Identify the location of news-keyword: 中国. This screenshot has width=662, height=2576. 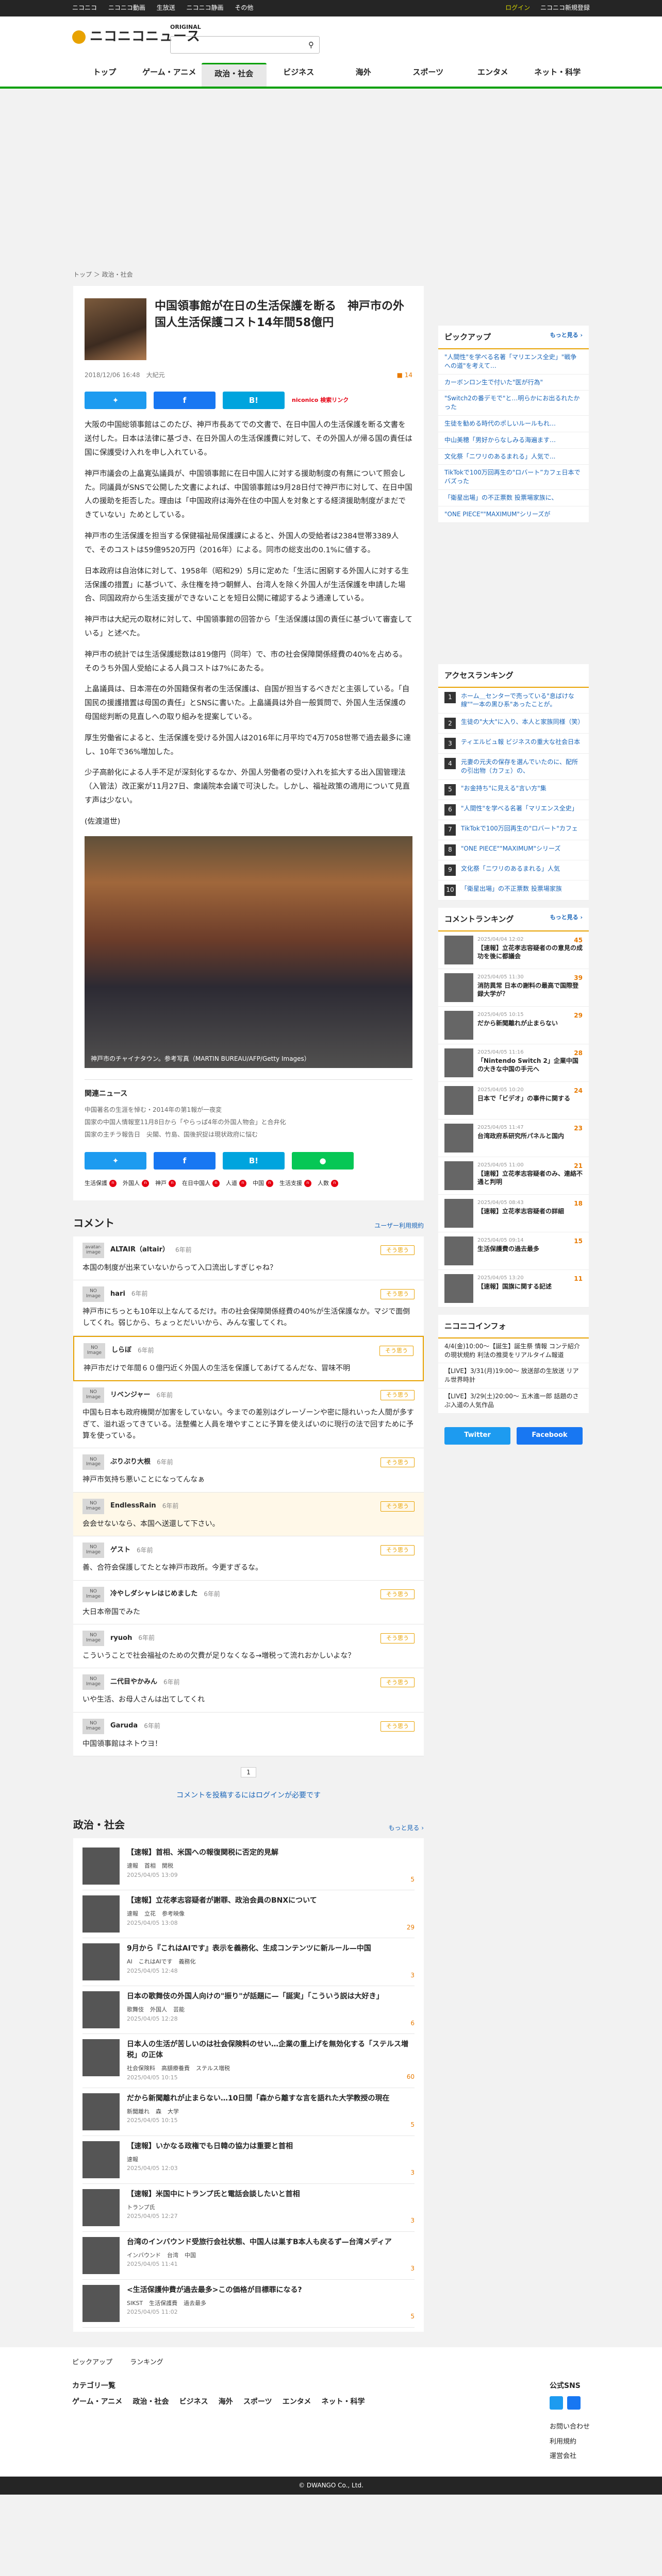
(190, 2255).